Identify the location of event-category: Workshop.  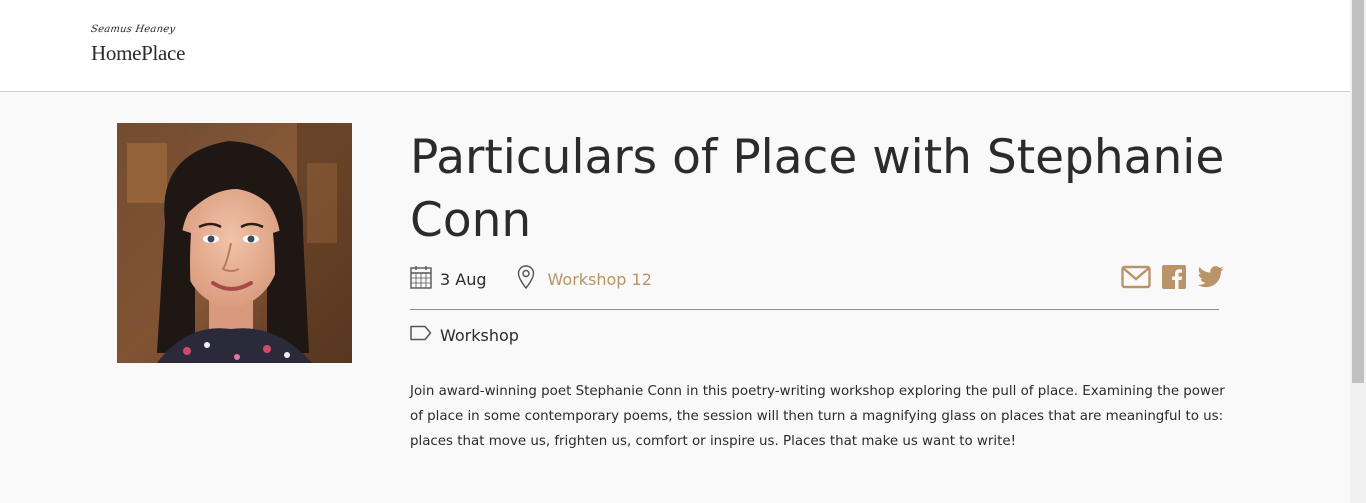
(464, 335).